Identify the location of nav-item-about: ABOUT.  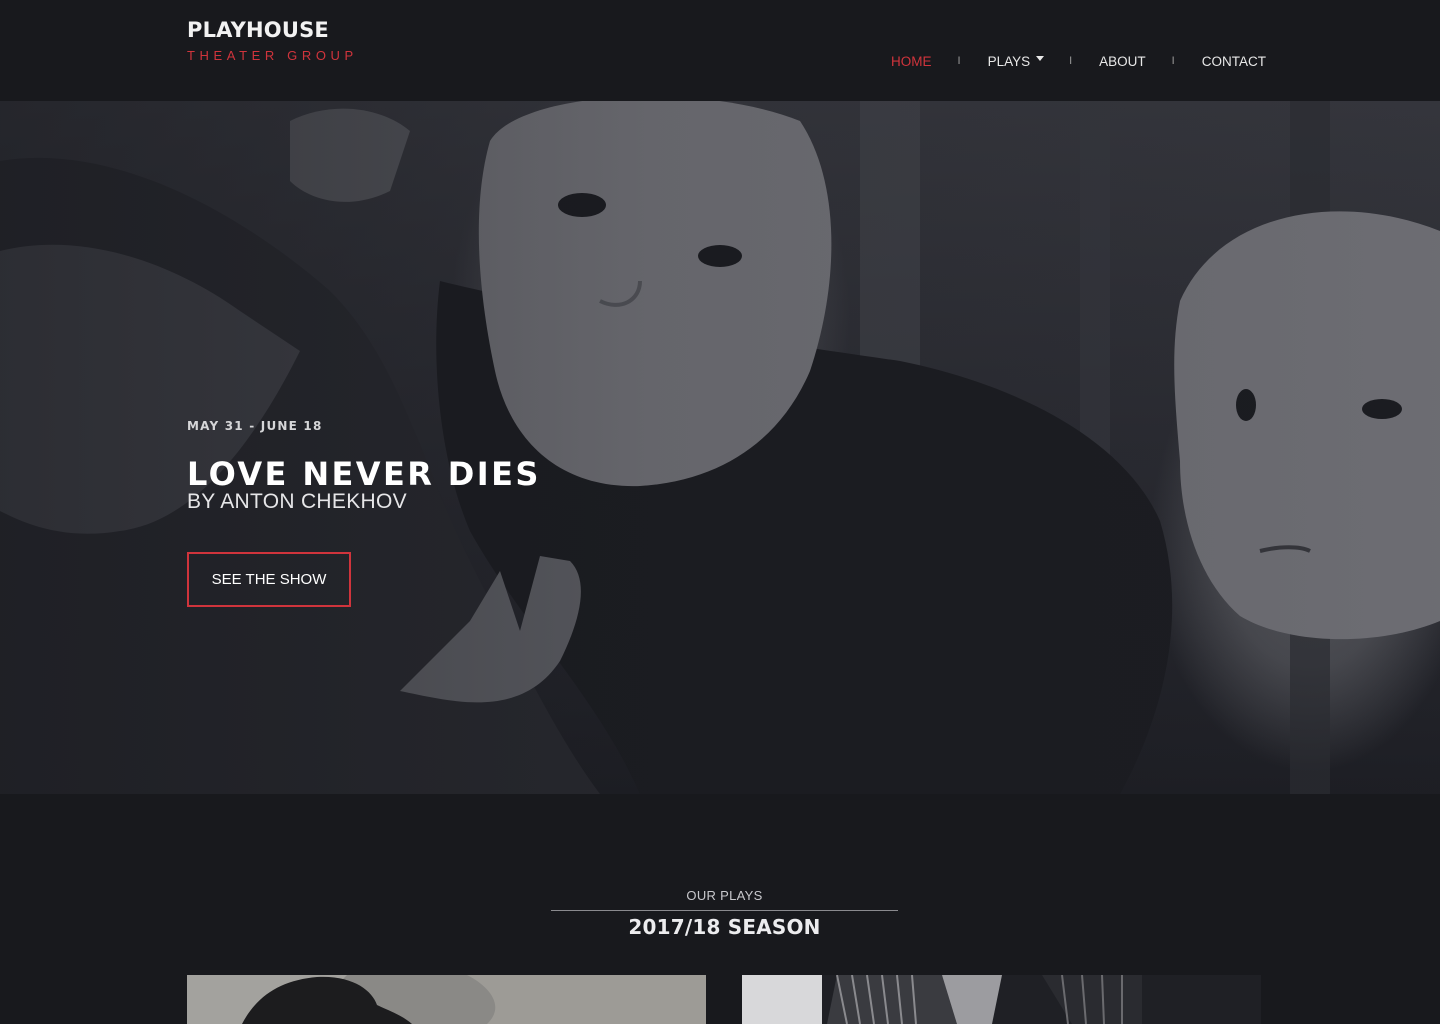
(1122, 61).